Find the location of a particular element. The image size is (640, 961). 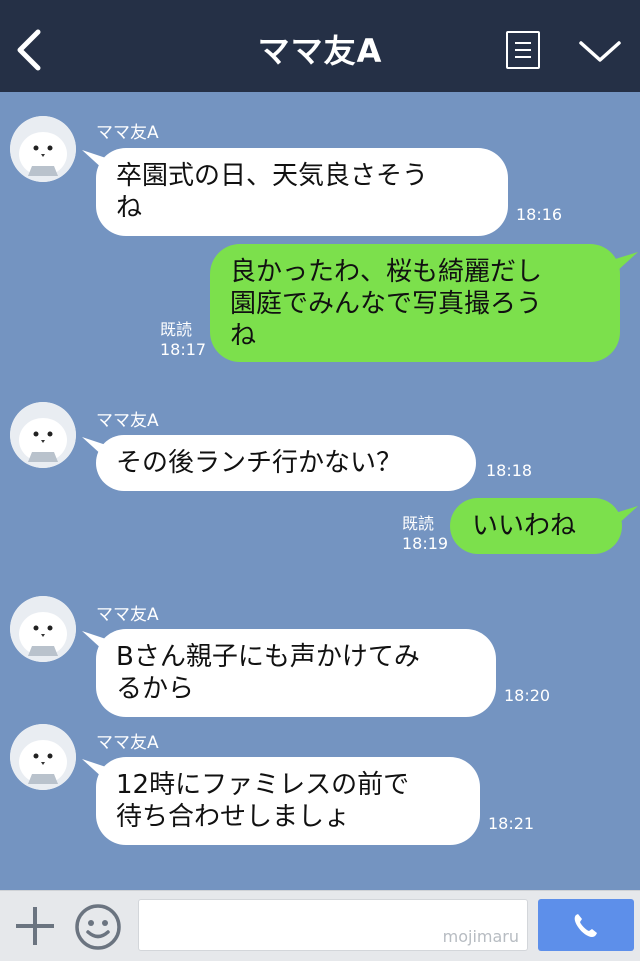

message-input: mojimaru is located at coordinates (333, 925).